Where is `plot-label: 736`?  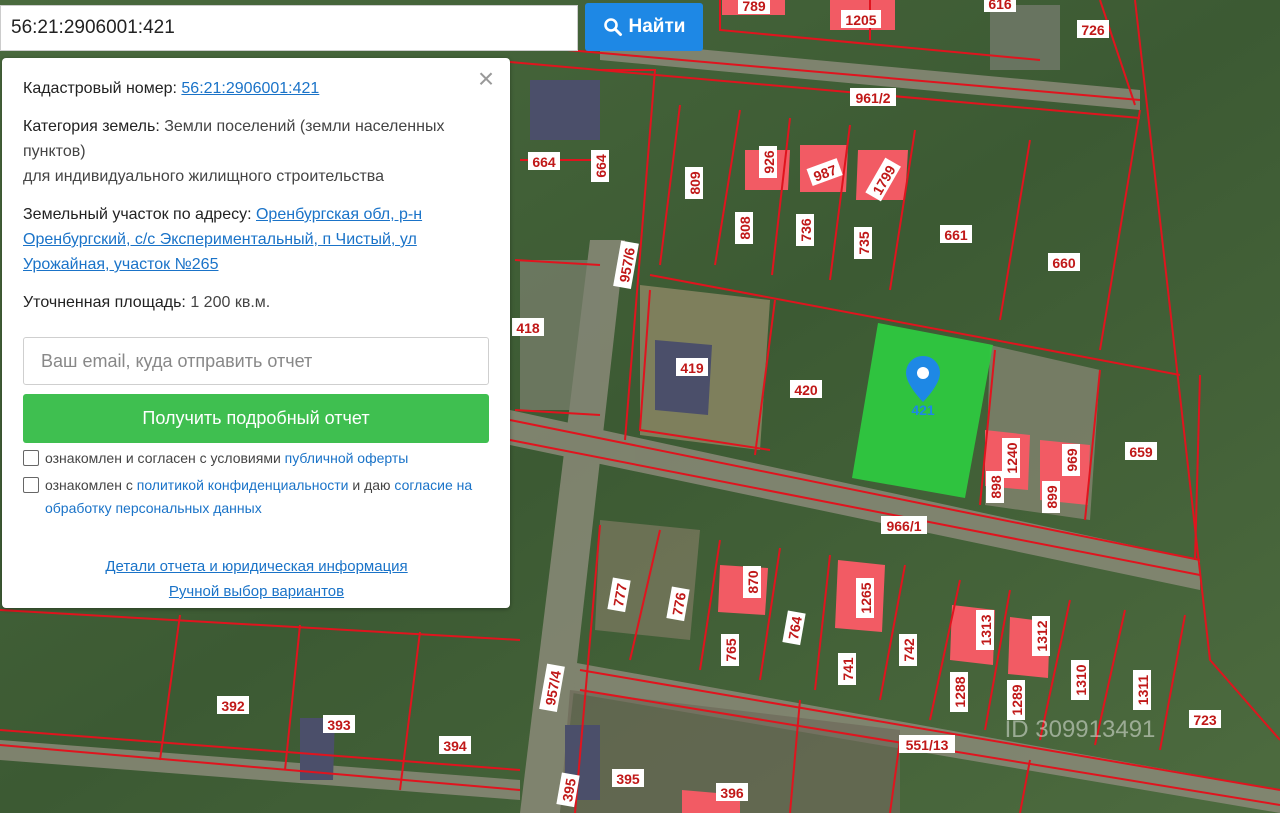 plot-label: 736 is located at coordinates (805, 230).